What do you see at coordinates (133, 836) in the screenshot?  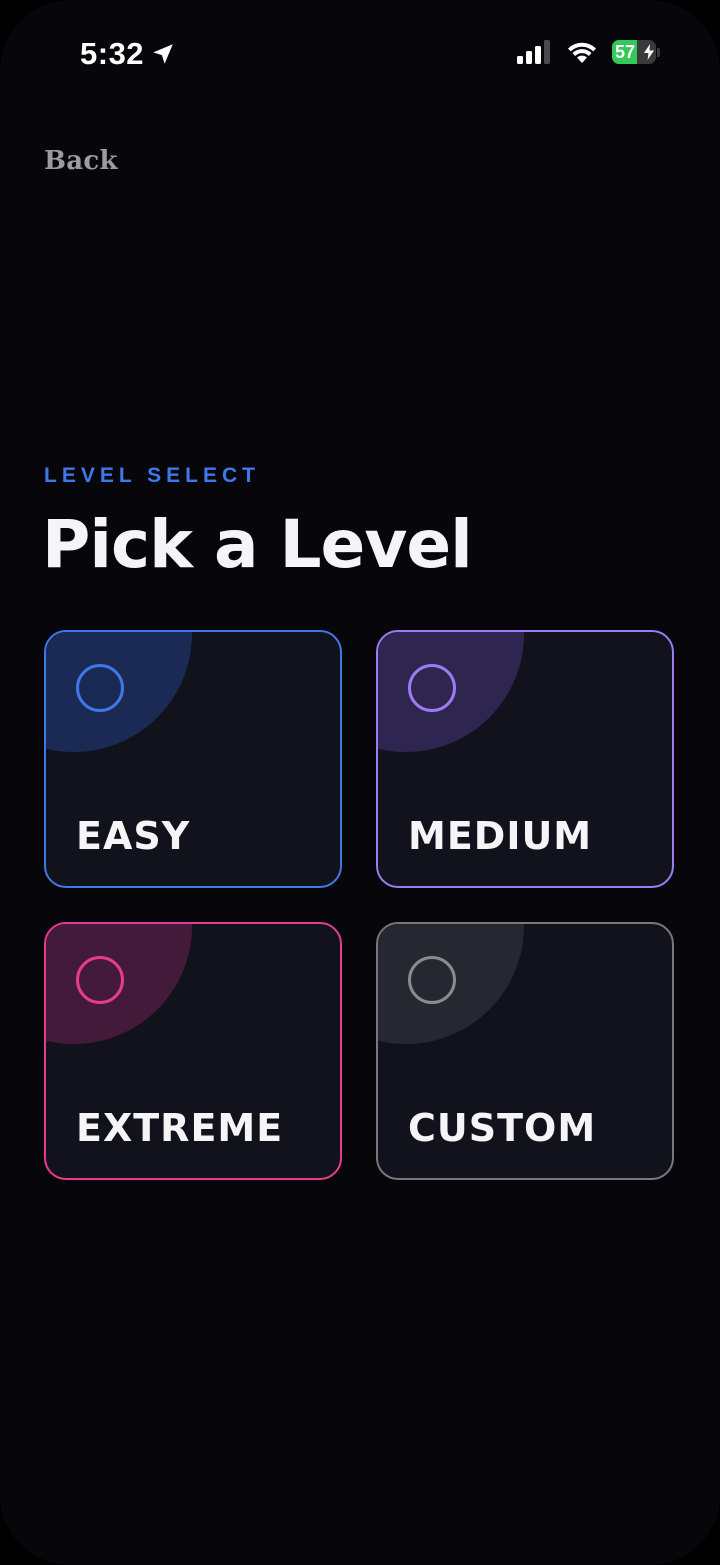 I see `level-label-easy: EASY` at bounding box center [133, 836].